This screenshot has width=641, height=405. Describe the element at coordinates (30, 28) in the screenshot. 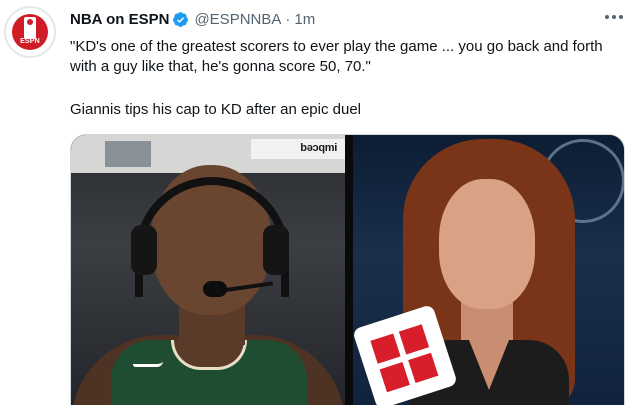

I see `nba-silhouette-icon` at that location.